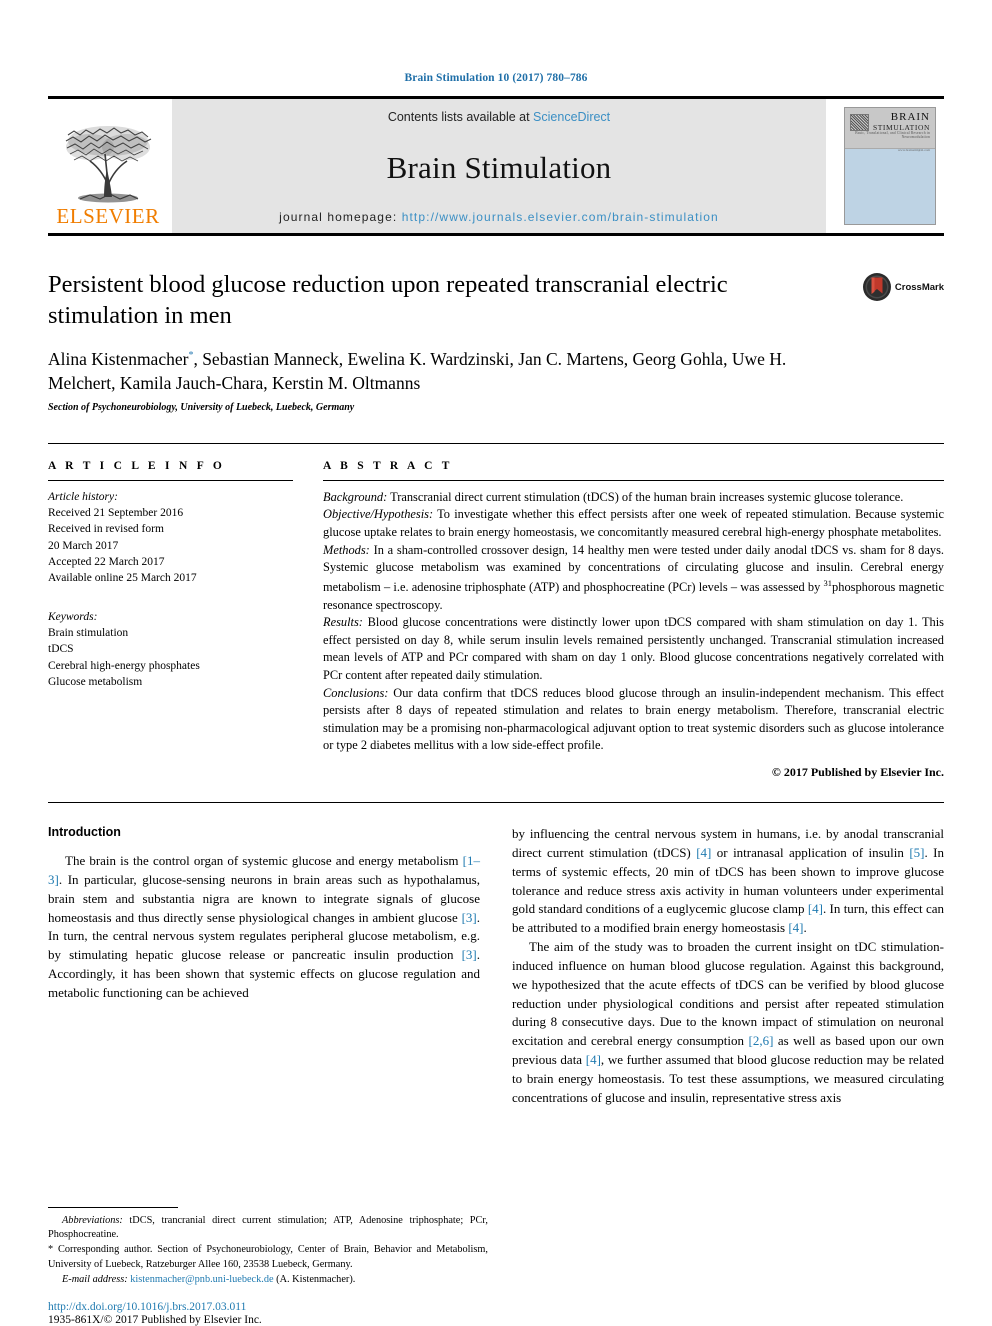 This screenshot has height=1326, width=992. Describe the element at coordinates (496, 803) in the screenshot. I see `body-separator` at that location.